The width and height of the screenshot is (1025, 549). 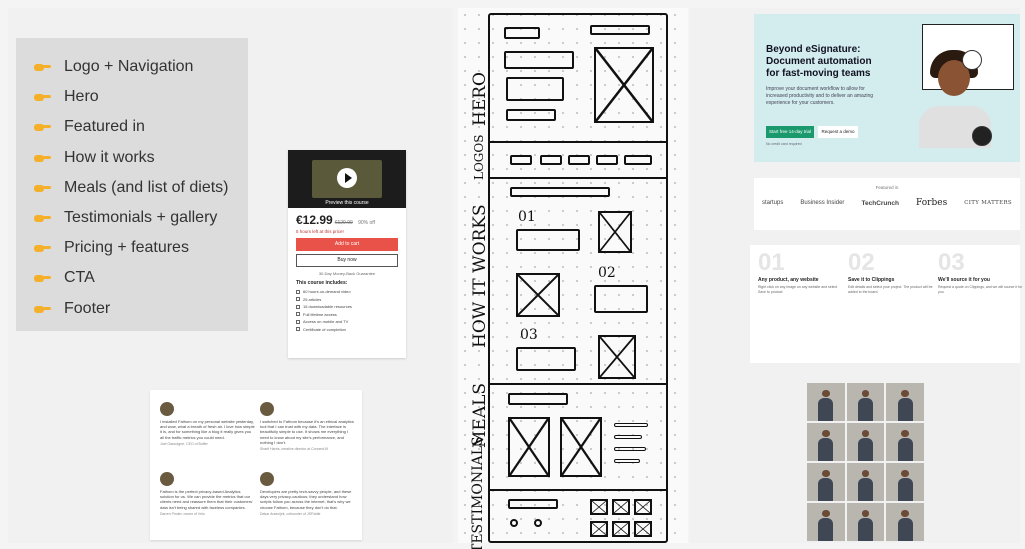 I want to click on step-number: 02, so click(x=607, y=273).